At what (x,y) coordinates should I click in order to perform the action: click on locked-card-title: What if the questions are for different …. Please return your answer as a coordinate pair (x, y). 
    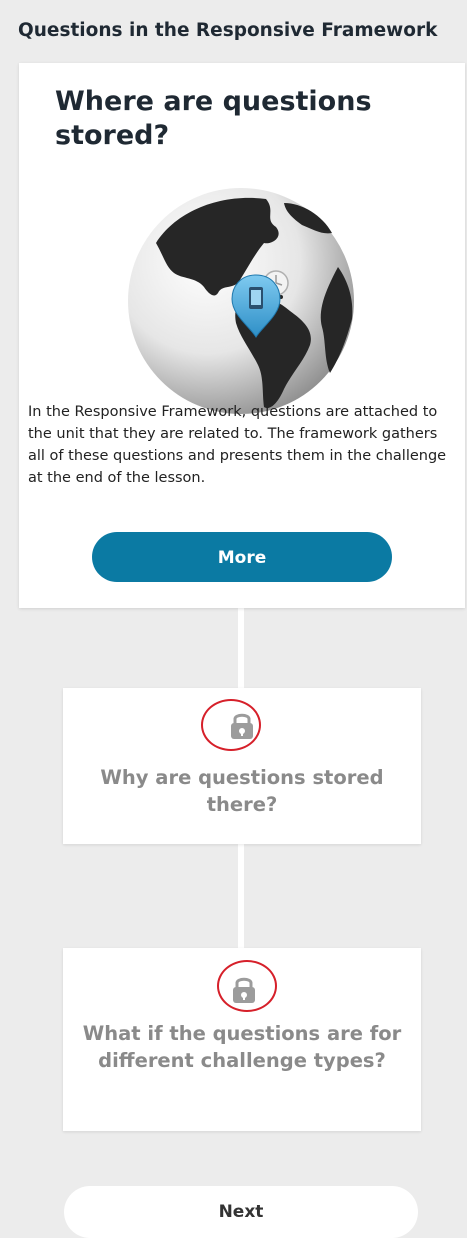
    Looking at the image, I should click on (242, 1047).